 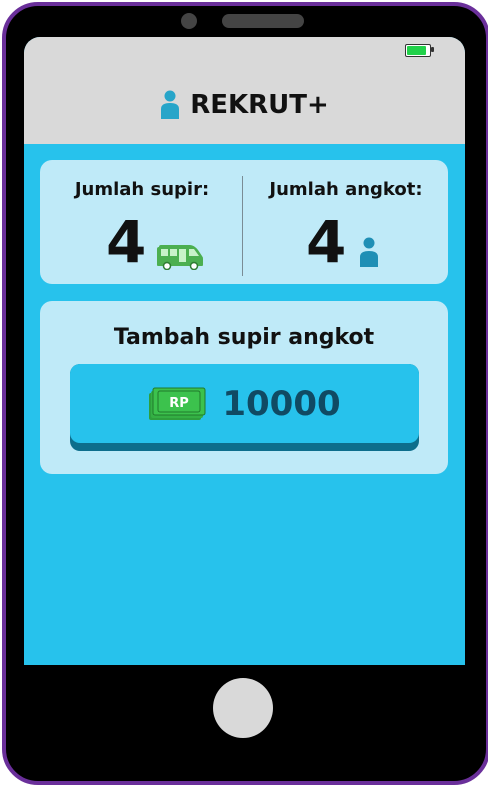 What do you see at coordinates (432, 49) in the screenshot?
I see `battery-cap` at bounding box center [432, 49].